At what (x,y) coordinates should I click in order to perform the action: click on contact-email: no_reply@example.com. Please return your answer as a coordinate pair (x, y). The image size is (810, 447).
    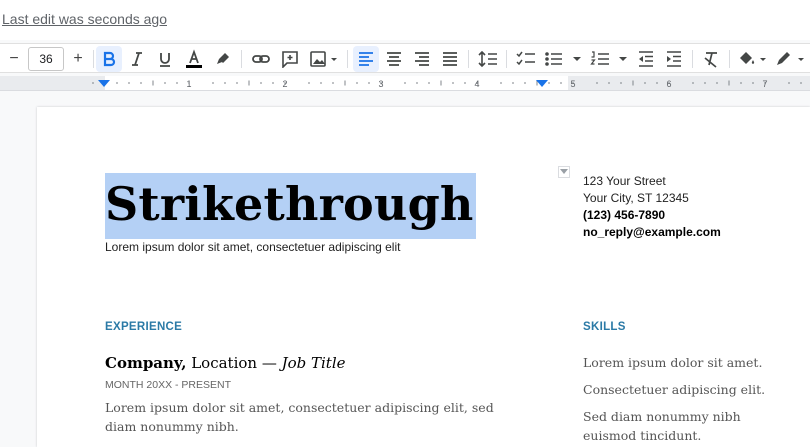
    Looking at the image, I should click on (652, 232).